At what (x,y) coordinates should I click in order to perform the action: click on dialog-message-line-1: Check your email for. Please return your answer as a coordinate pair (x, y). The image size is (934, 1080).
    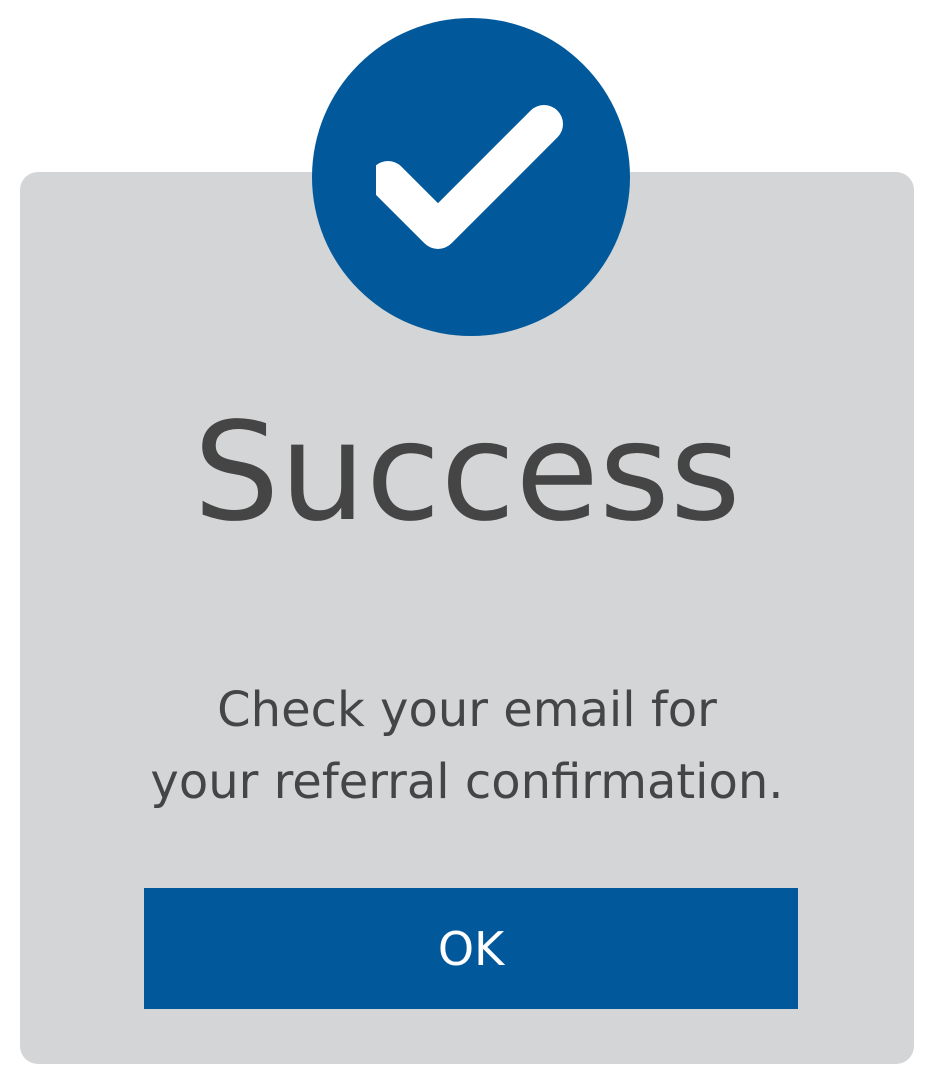
    Looking at the image, I should click on (467, 710).